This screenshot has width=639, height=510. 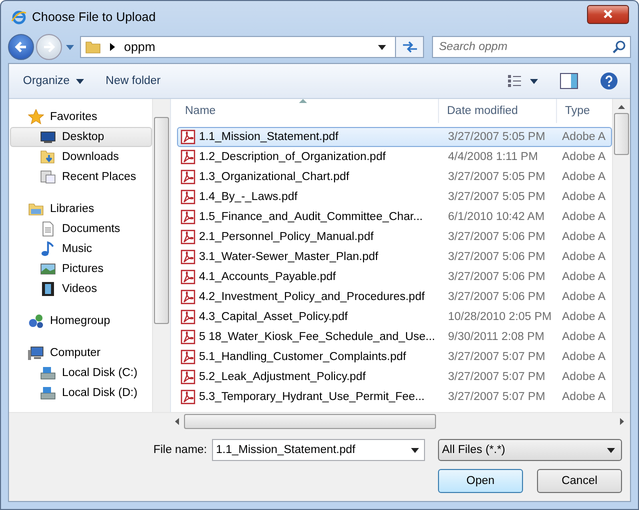 I want to click on column-header: Type, so click(x=577, y=111).